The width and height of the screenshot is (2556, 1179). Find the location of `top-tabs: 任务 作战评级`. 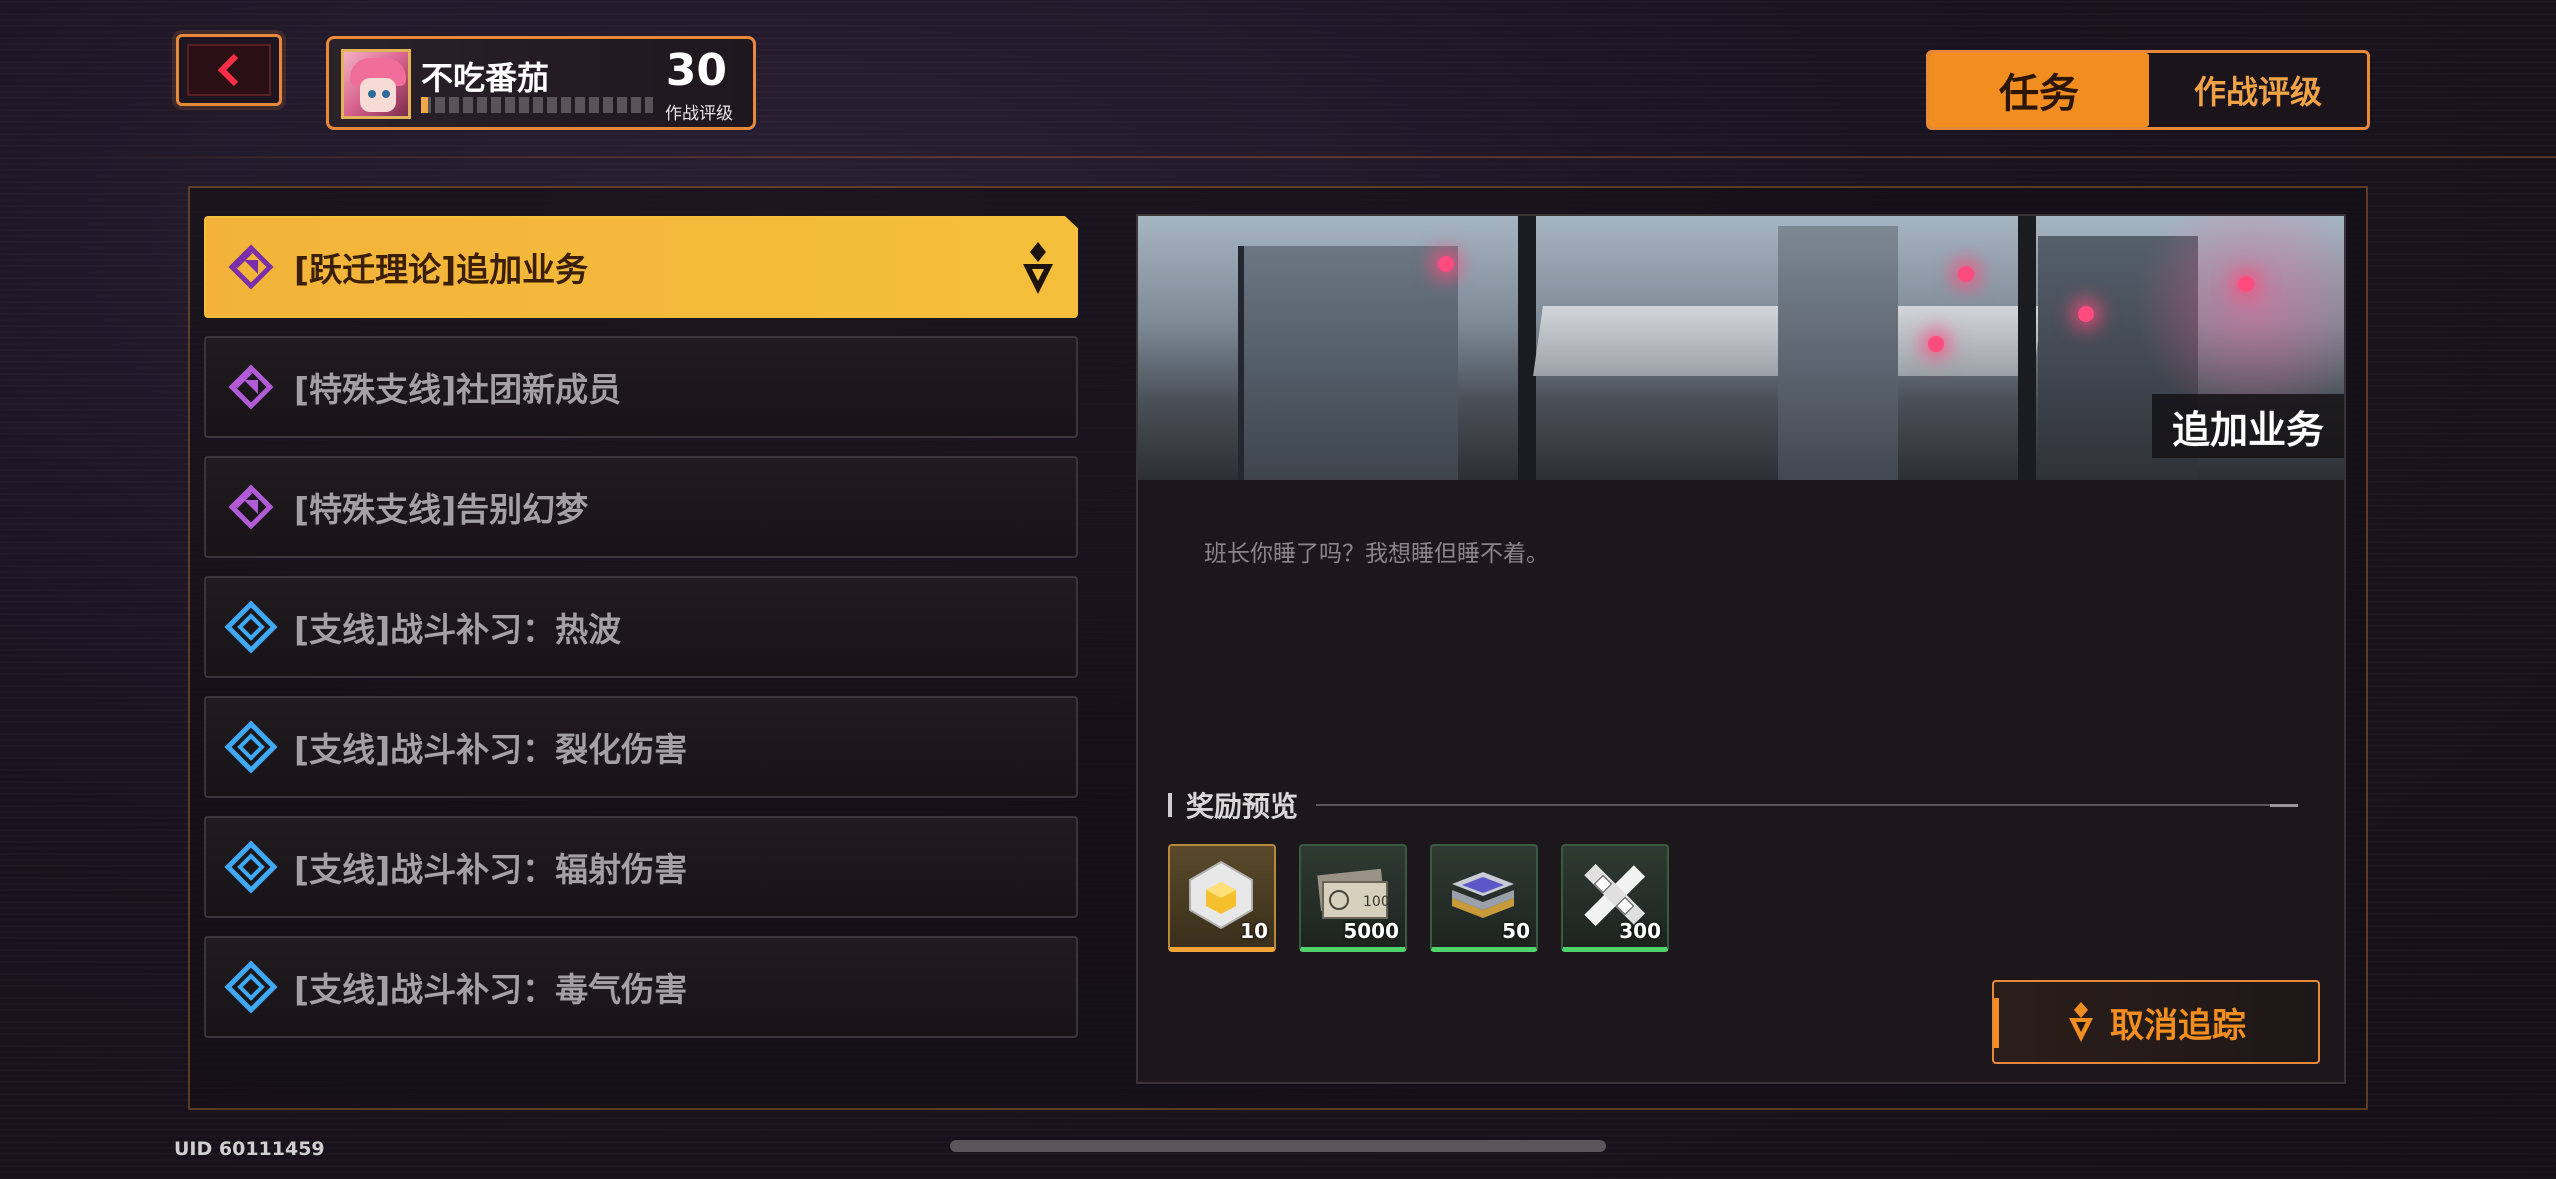

top-tabs: 任务 作战评级 is located at coordinates (2148, 90).